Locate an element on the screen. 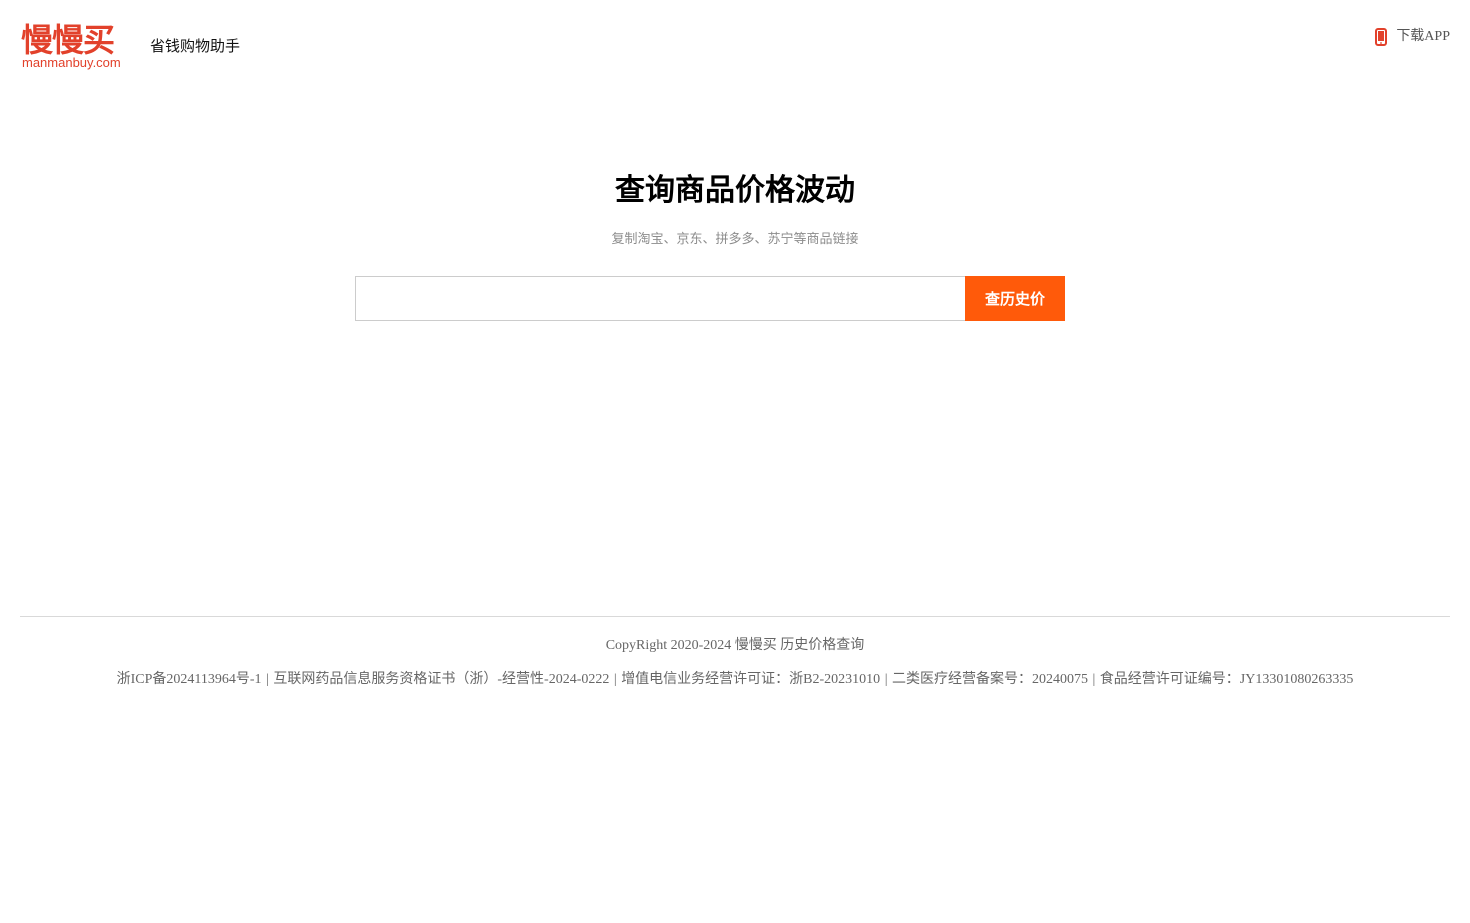 The image size is (1470, 923). search-bar: 查历史价 is located at coordinates (710, 298).